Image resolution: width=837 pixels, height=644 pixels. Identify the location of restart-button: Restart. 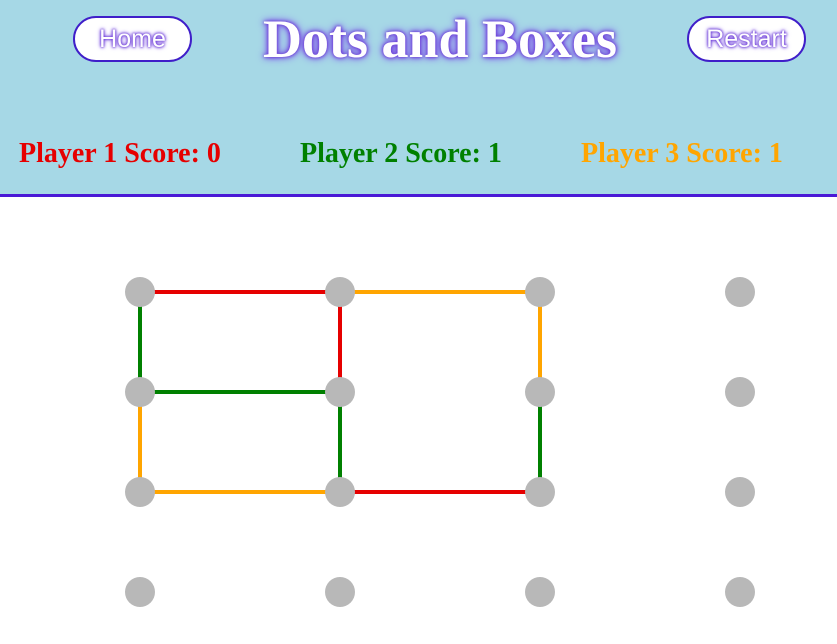
(746, 39).